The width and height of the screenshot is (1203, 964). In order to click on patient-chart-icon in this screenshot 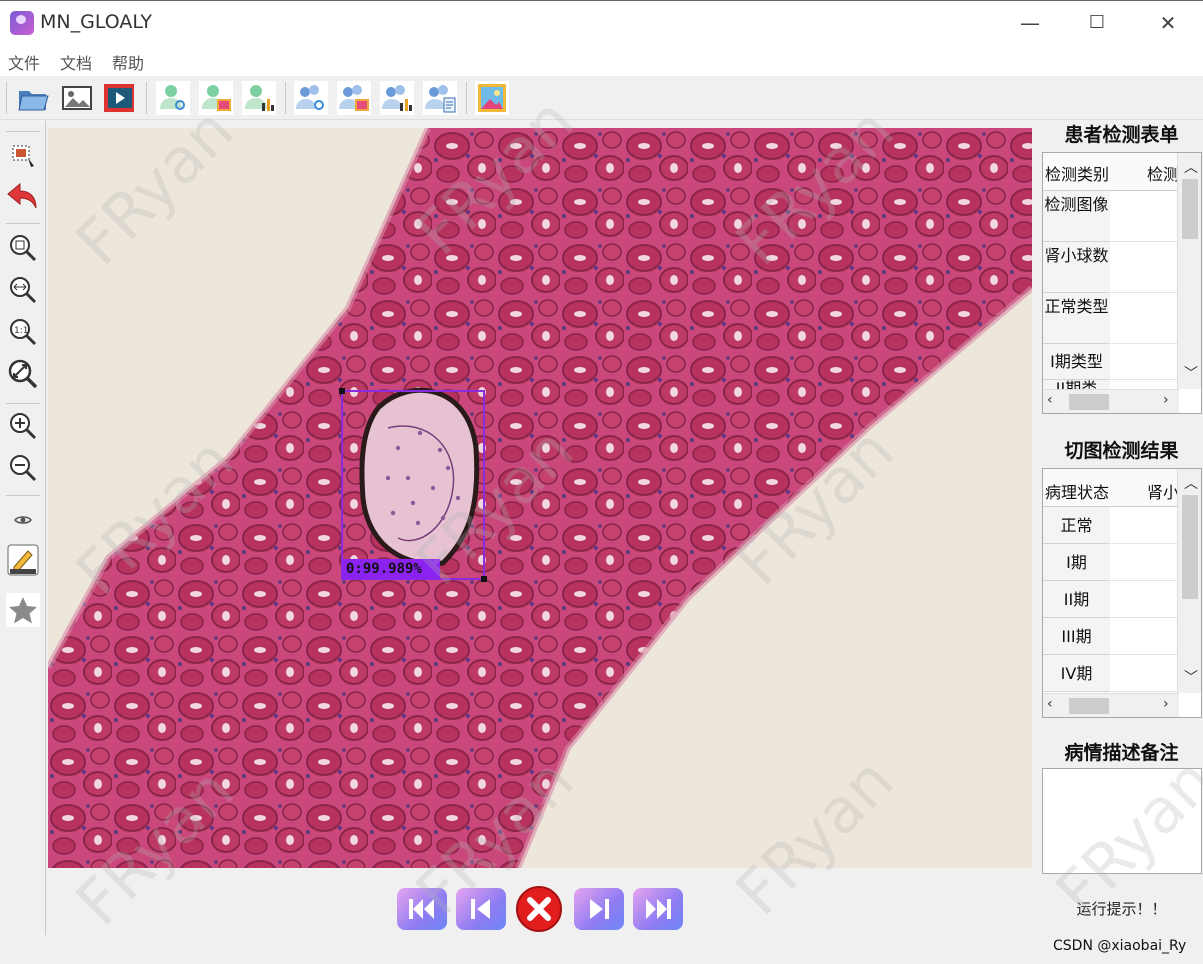, I will do `click(259, 98)`.